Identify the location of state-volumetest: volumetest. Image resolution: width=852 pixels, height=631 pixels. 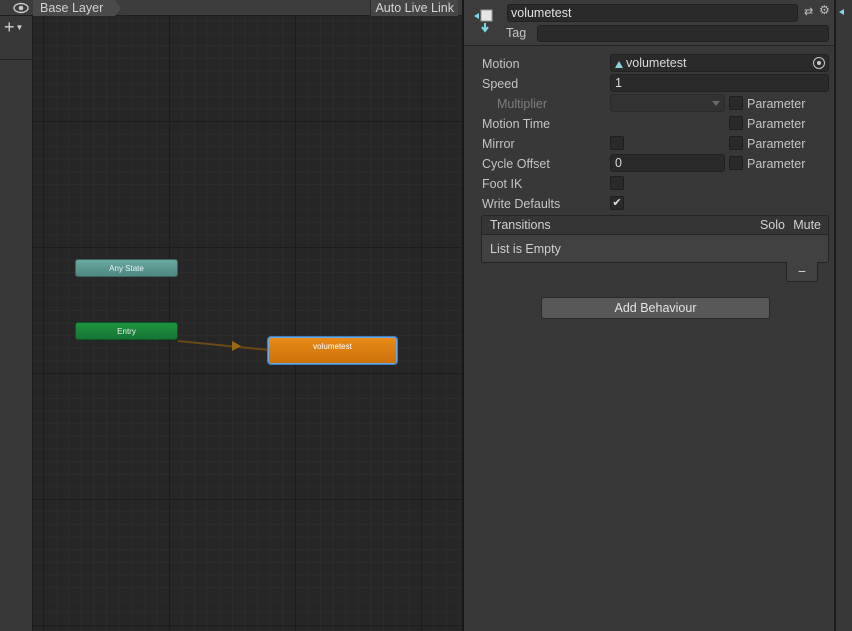
(332, 350).